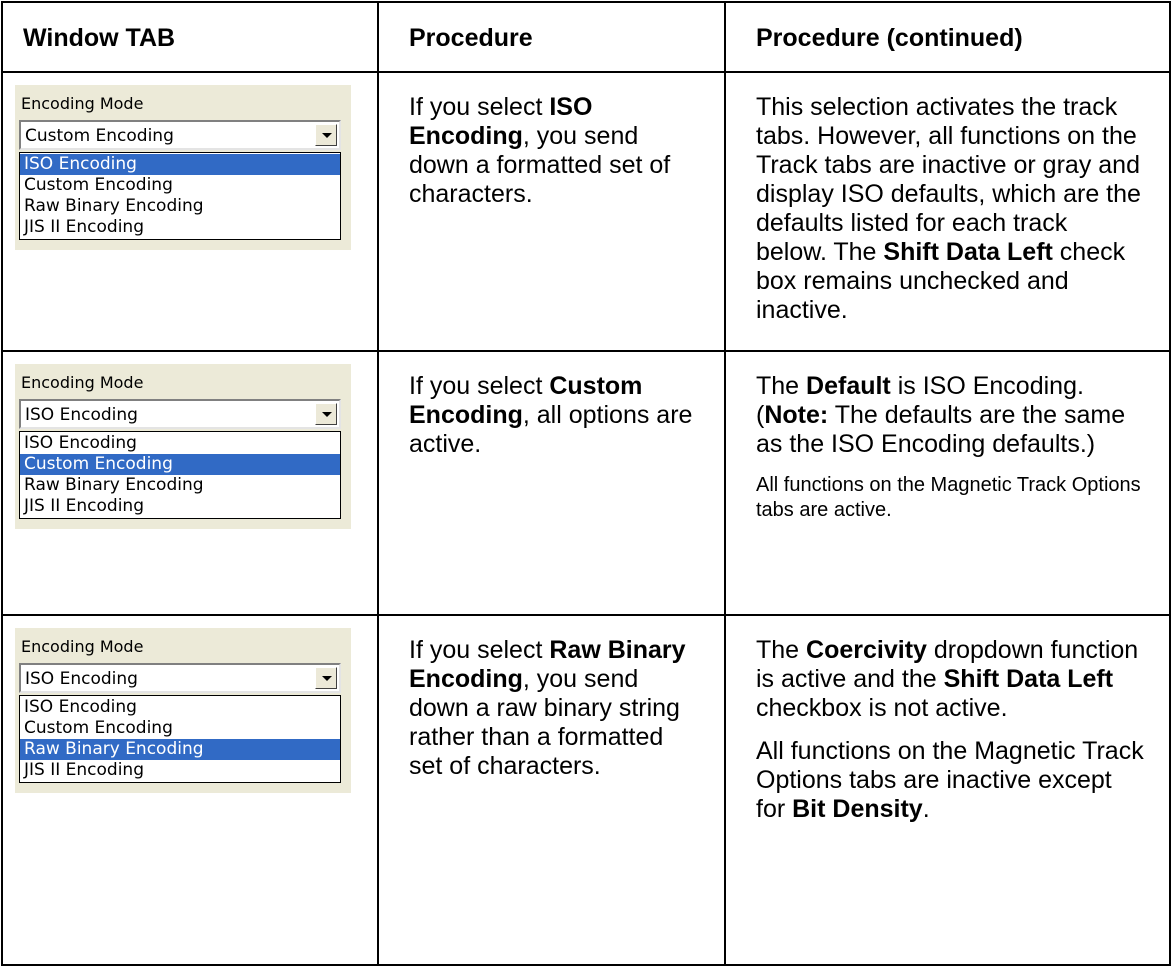  What do you see at coordinates (866, 650) in the screenshot?
I see `bold-term: Coercivity` at bounding box center [866, 650].